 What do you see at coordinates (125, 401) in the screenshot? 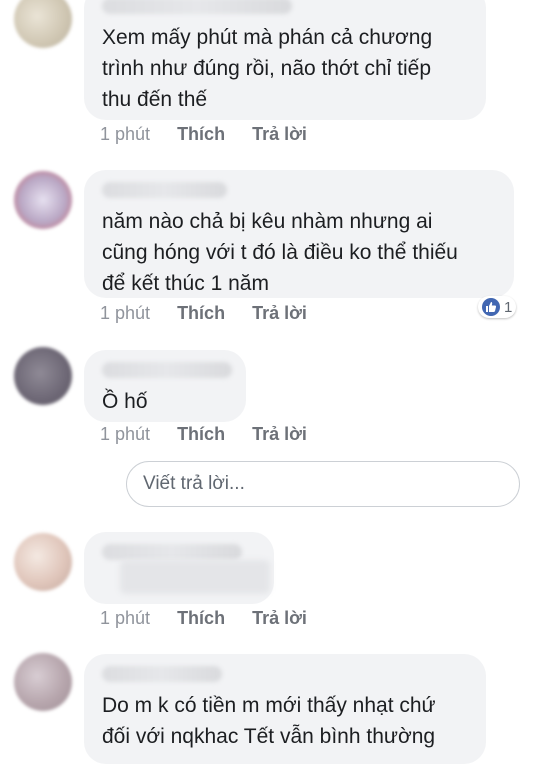
I see `comment-text: Ồ hố` at bounding box center [125, 401].